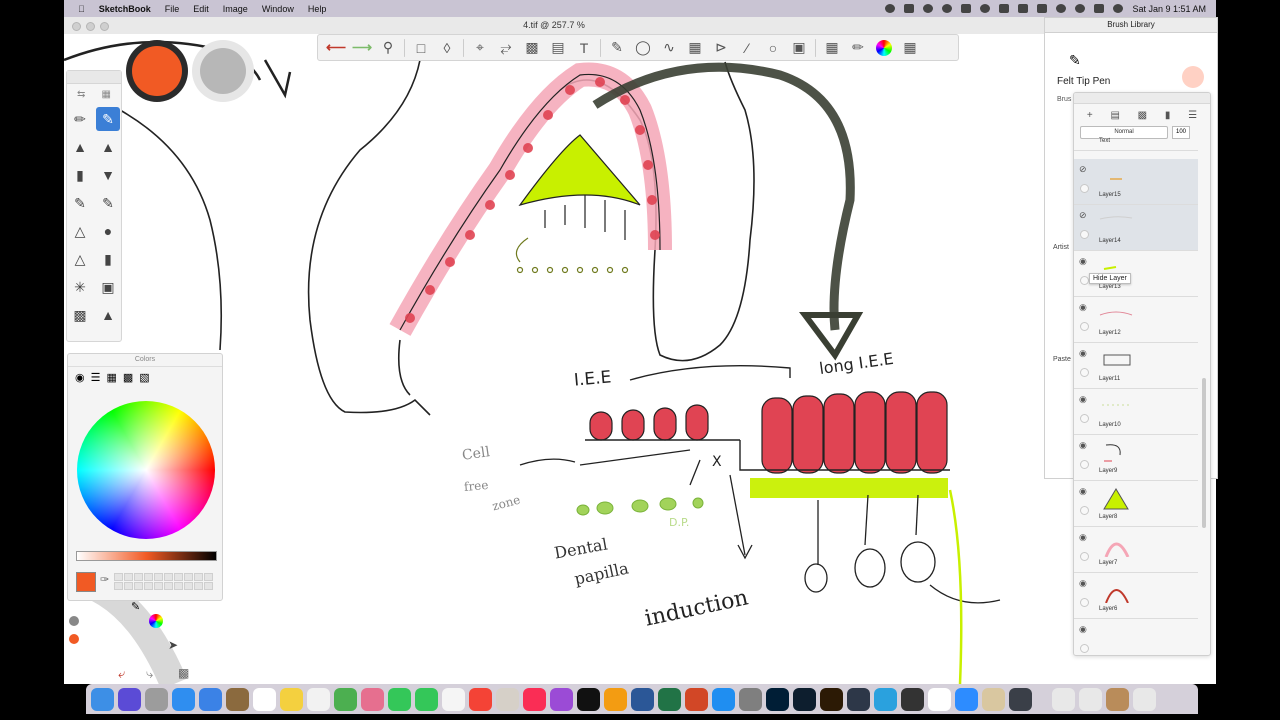 Image resolution: width=1280 pixels, height=720 pixels. What do you see at coordinates (890, 8) in the screenshot?
I see `record-icon` at bounding box center [890, 8].